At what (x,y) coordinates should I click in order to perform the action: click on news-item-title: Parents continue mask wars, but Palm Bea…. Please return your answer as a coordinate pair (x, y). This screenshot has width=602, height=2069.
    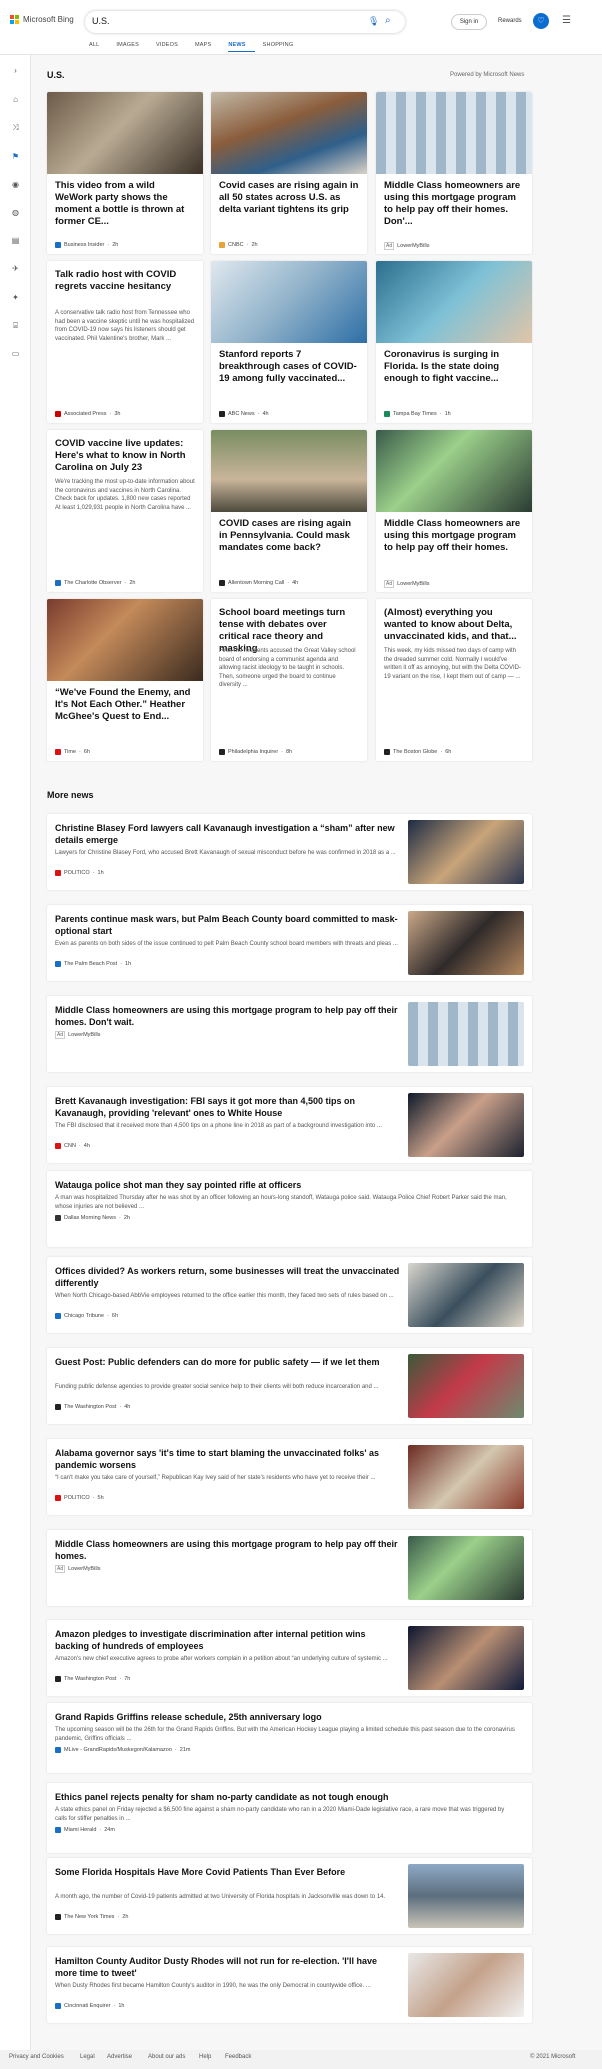
    Looking at the image, I should click on (227, 925).